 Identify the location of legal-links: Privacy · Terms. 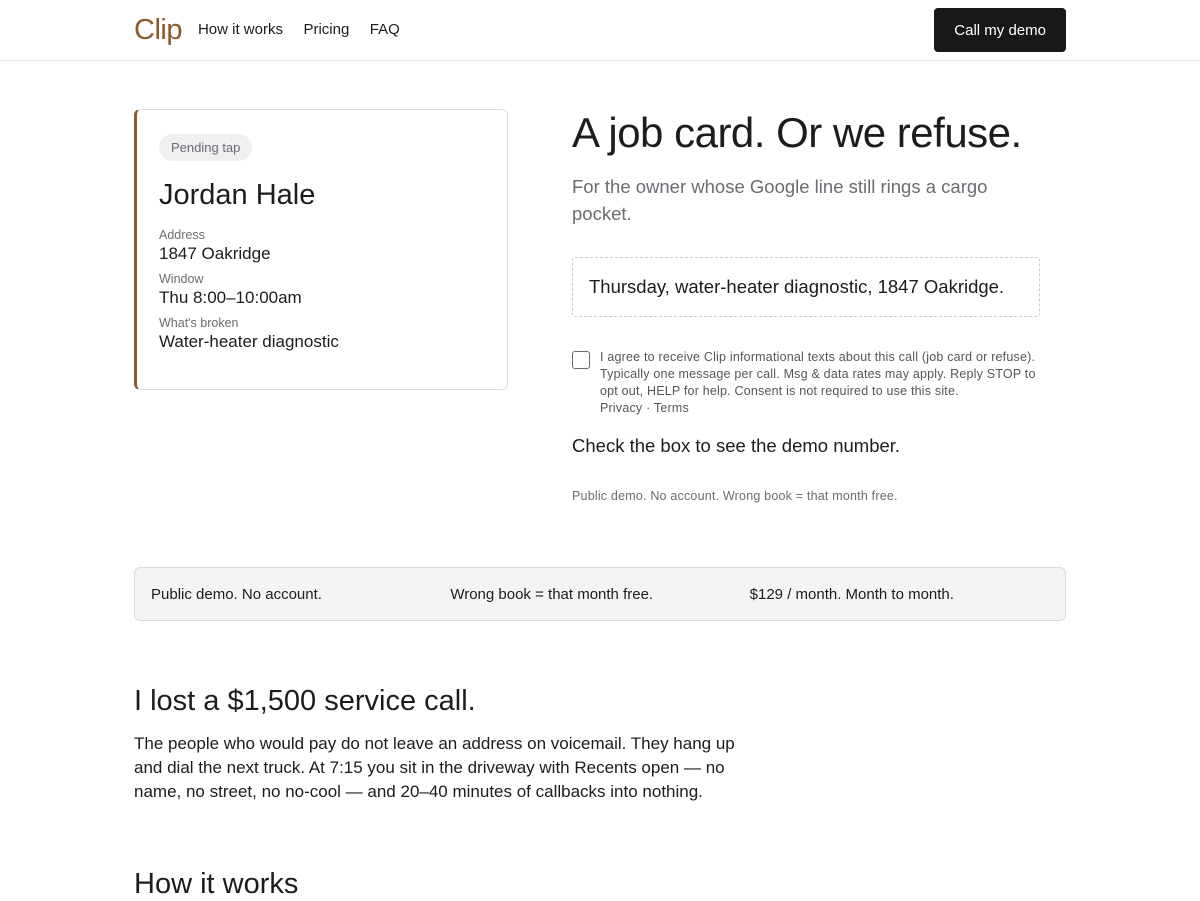
(644, 408).